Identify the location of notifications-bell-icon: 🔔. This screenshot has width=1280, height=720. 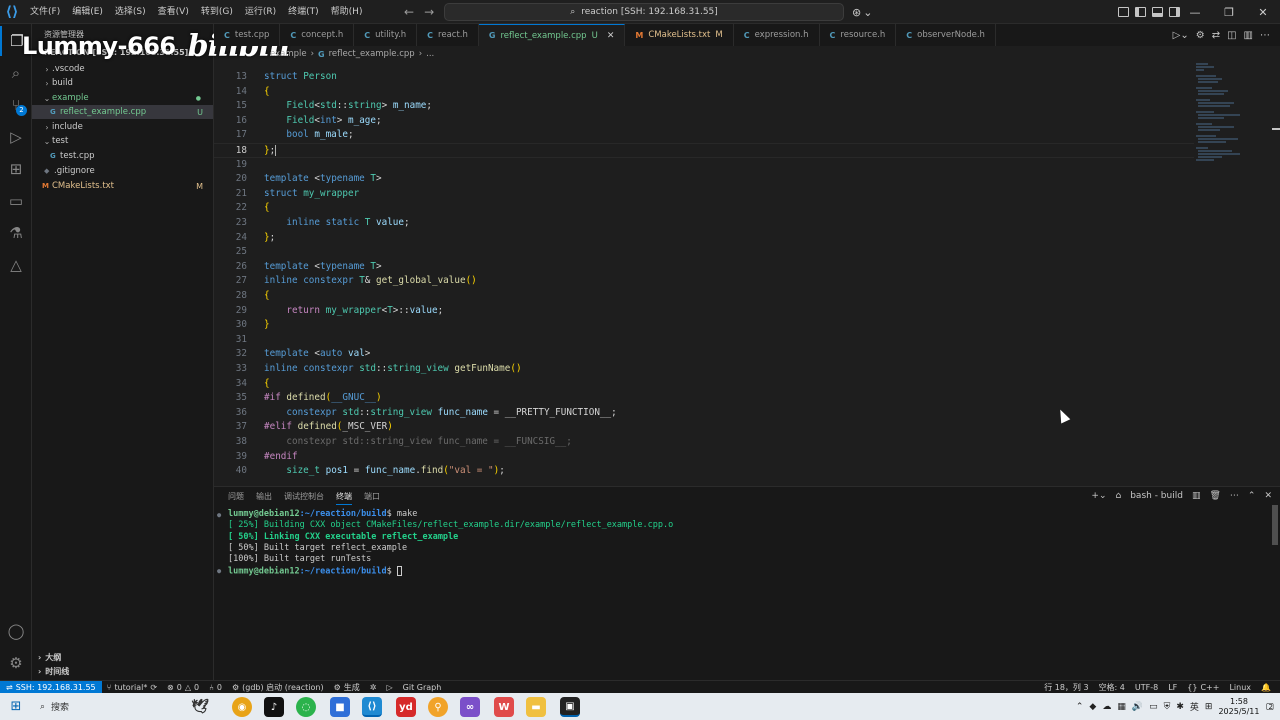
(1266, 687).